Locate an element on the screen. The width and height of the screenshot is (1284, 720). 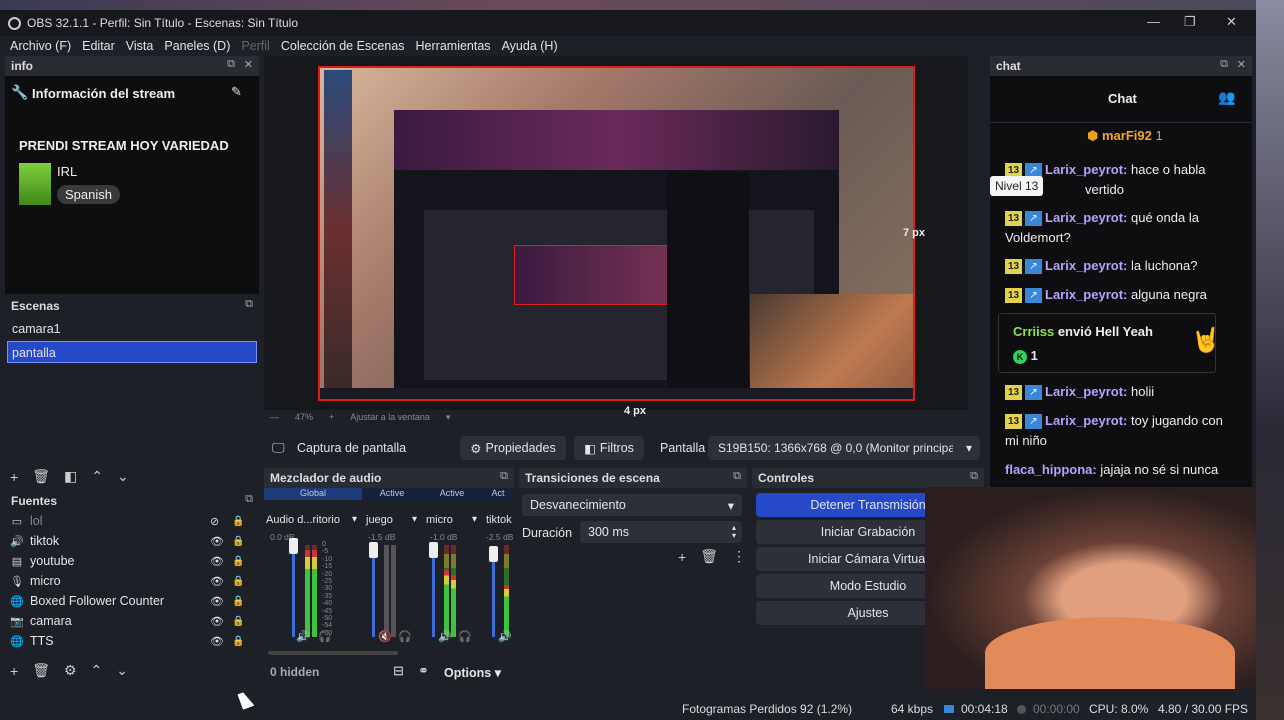
source-item: 🎙 micro 👁 🔒 is located at coordinates (130, 581).